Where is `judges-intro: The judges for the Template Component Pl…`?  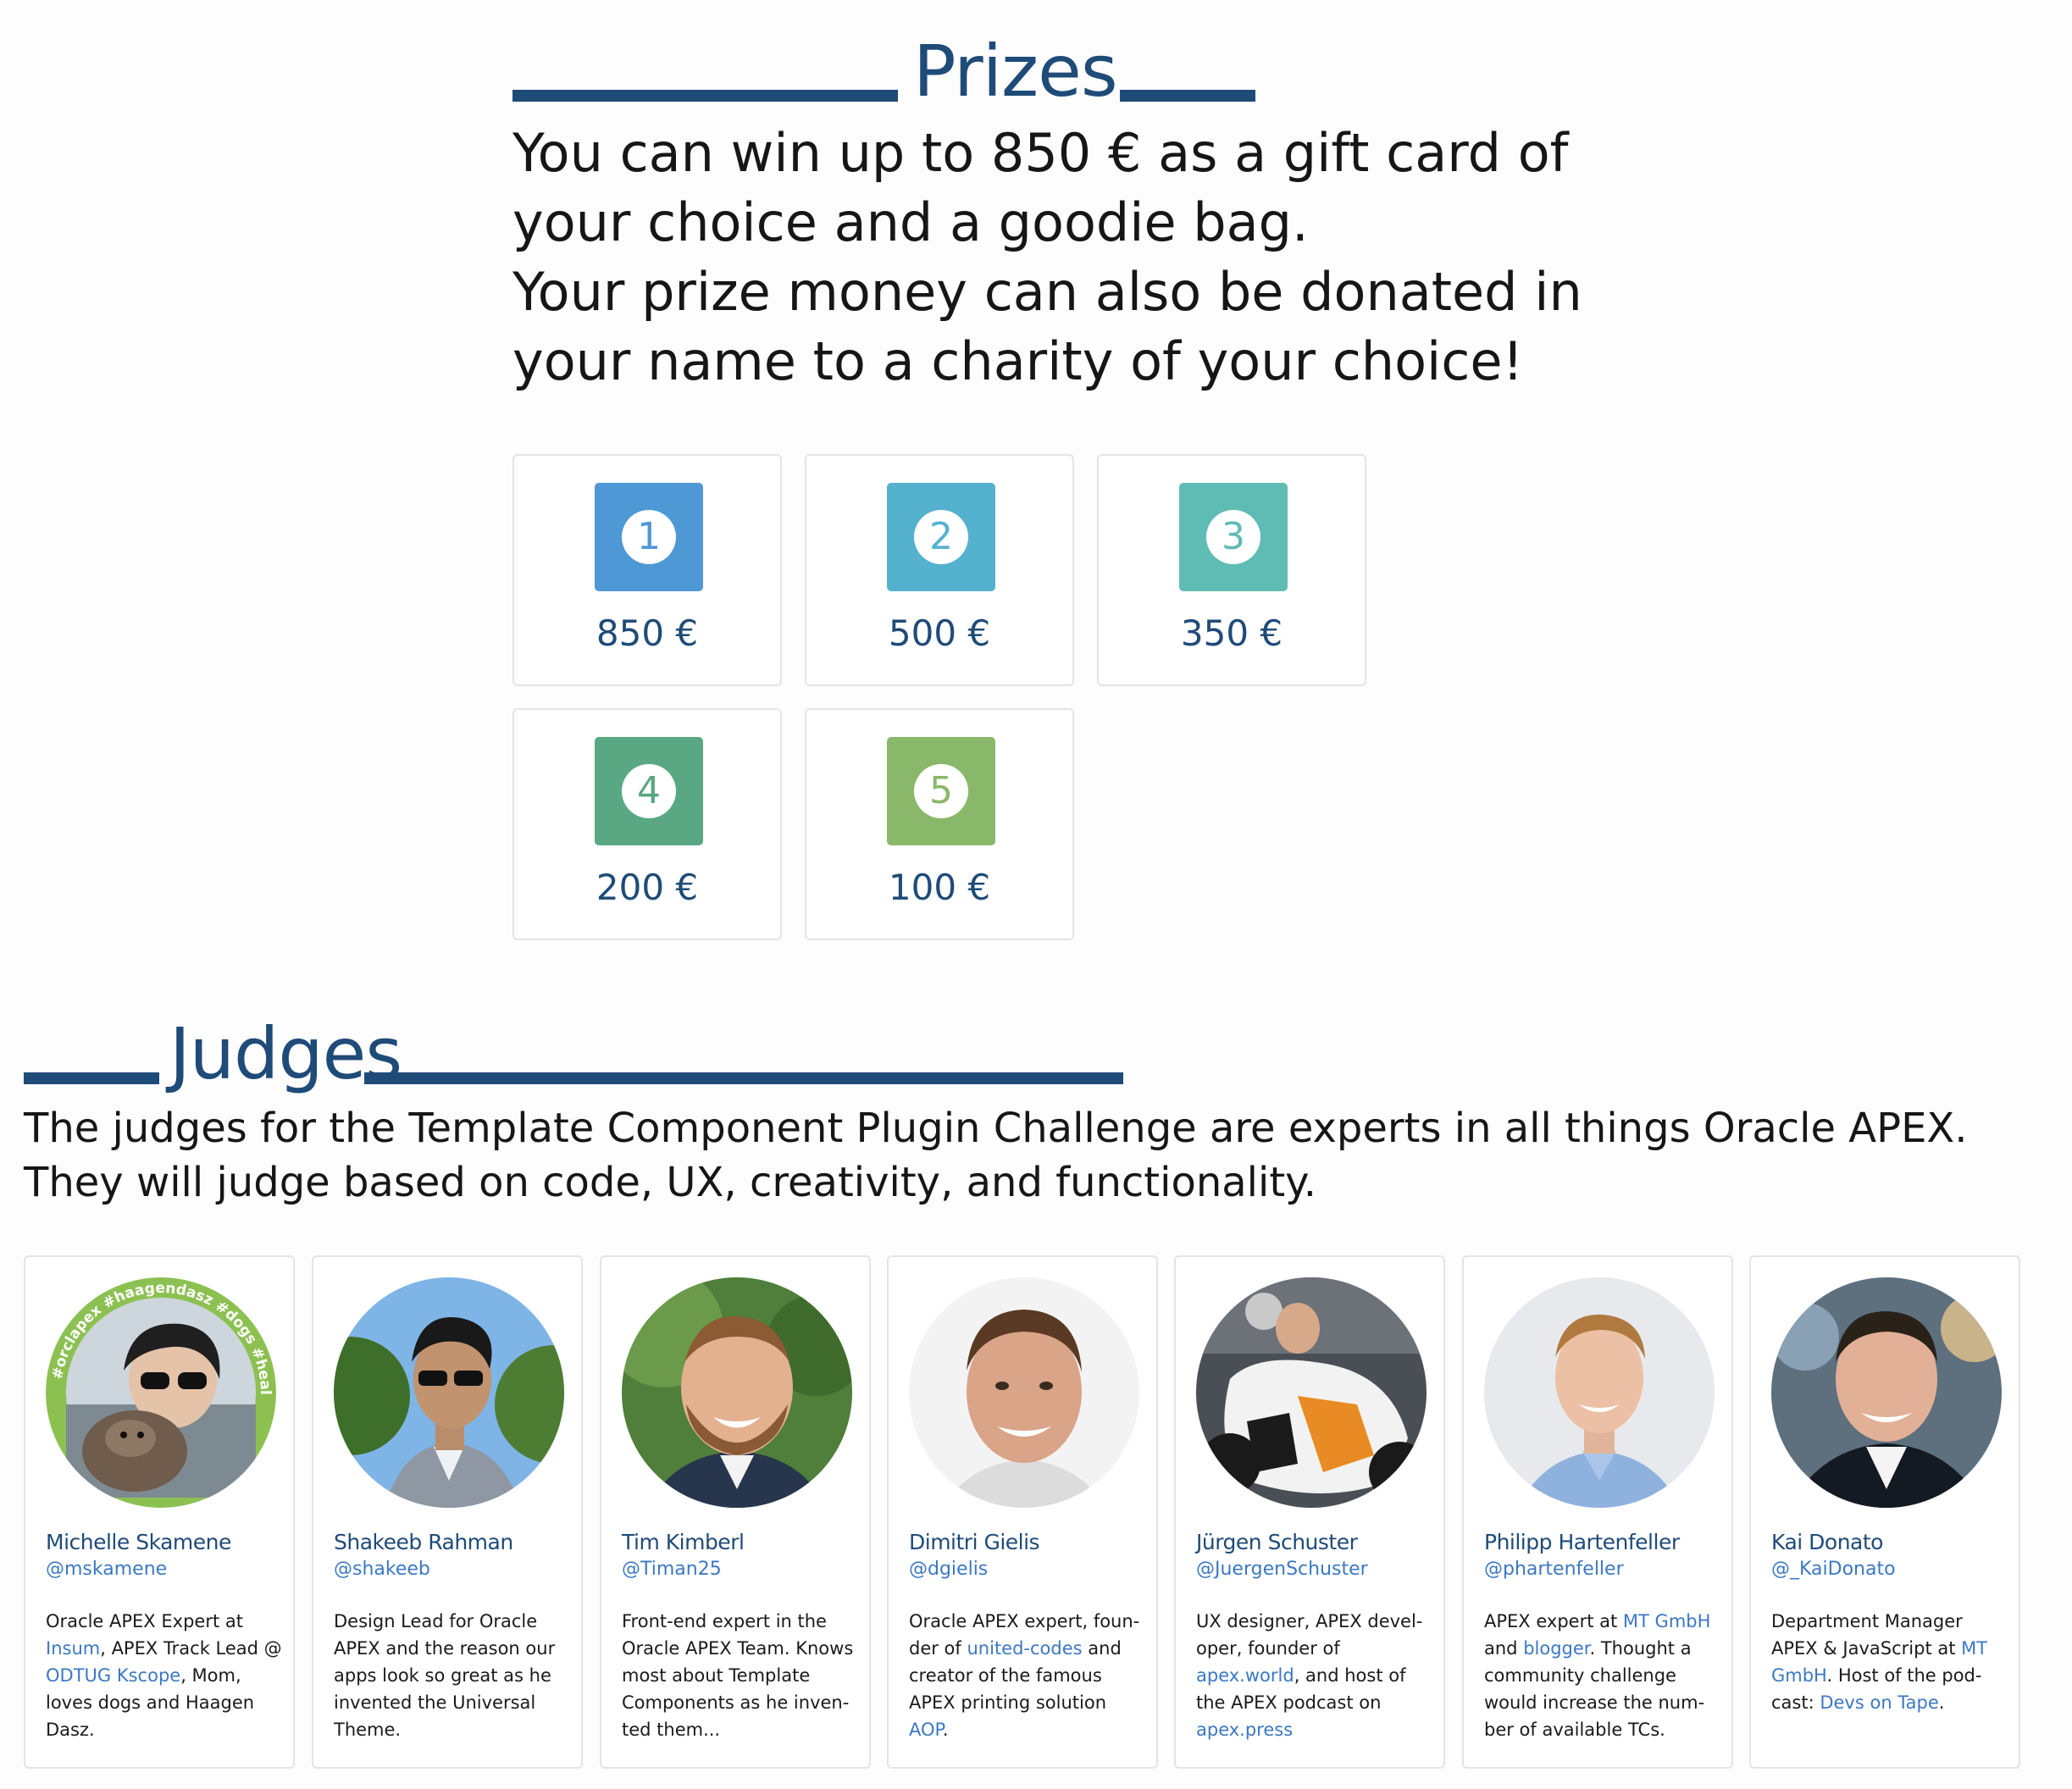
judges-intro: The judges for the Template Component Pl… is located at coordinates (998, 1155).